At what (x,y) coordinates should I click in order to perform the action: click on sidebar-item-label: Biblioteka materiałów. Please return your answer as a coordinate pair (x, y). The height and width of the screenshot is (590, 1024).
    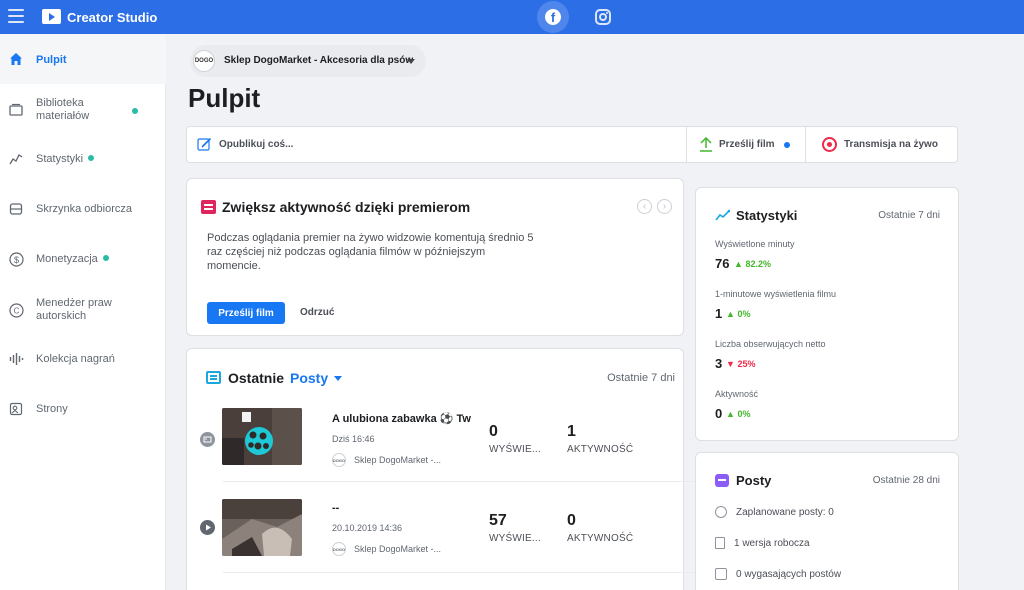
    Looking at the image, I should click on (63, 109).